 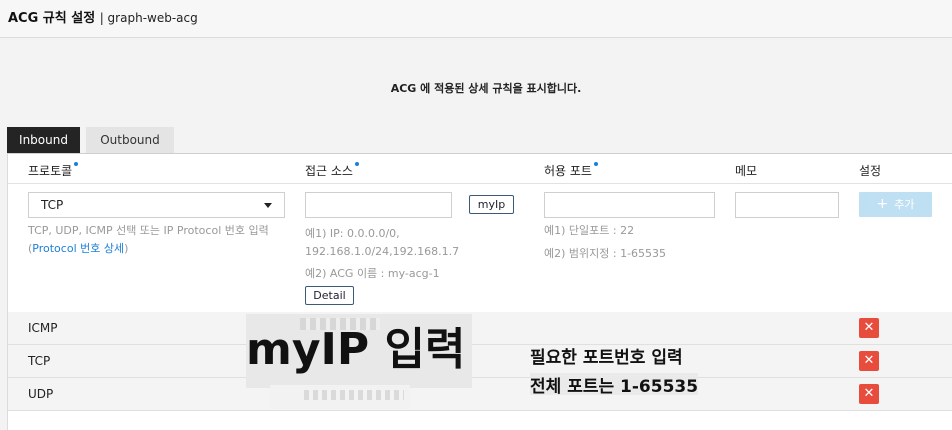 I want to click on port-help-line1: 예1) 단일포트 : 22, so click(x=589, y=230).